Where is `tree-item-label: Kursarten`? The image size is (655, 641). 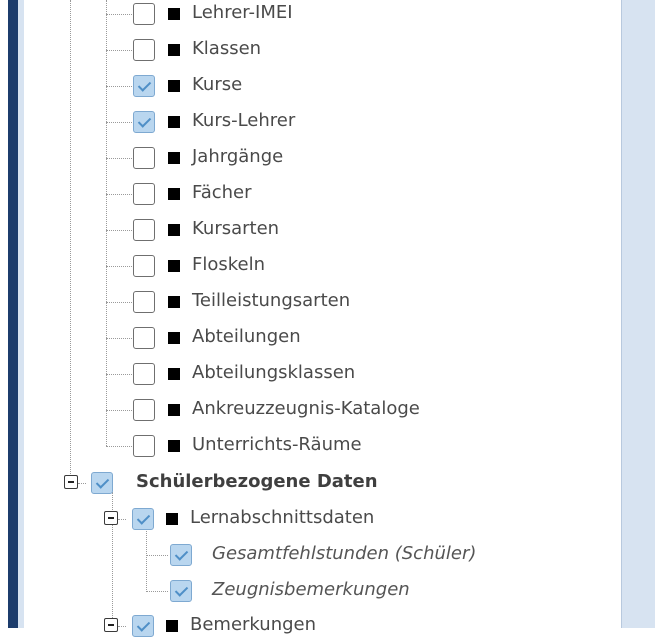 tree-item-label: Kursarten is located at coordinates (236, 228).